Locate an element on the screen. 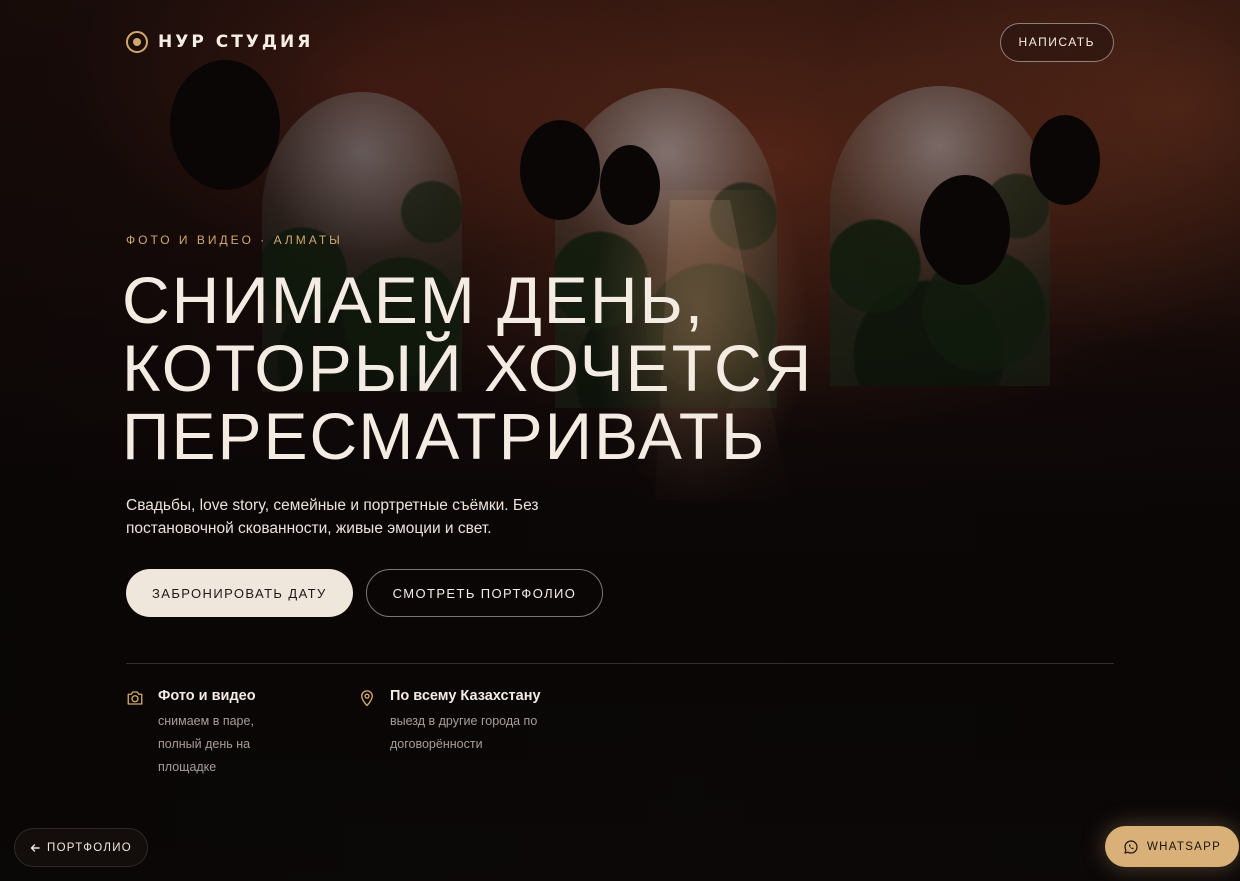  hero-cta-group: ЗАБРОНИРОВАТЬ ДАТУ СМОТРЕТЬ ПОРТФОЛИО is located at coordinates (365, 593).